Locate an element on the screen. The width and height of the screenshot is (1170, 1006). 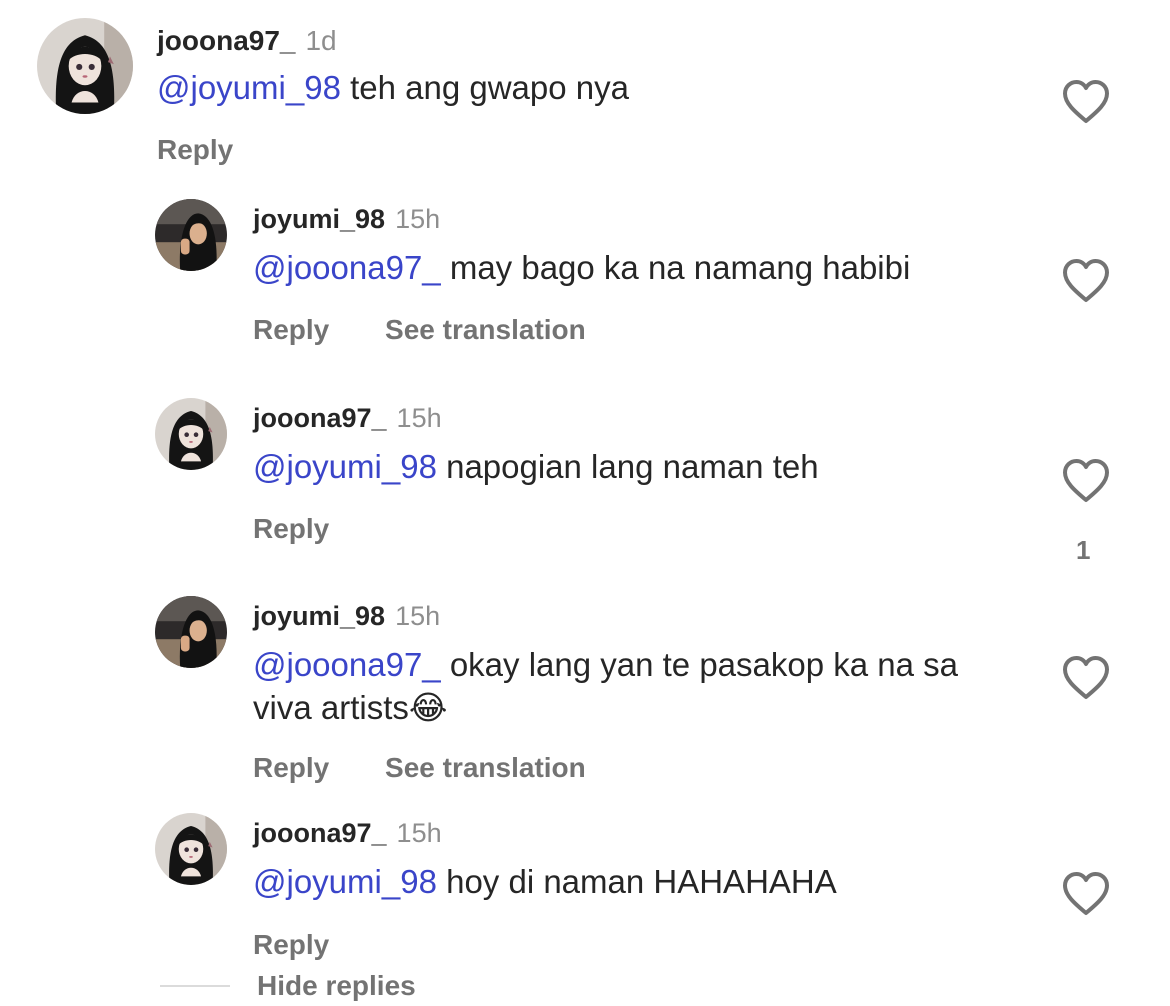
comment-body: may bago ka na namang habibi is located at coordinates (675, 267).